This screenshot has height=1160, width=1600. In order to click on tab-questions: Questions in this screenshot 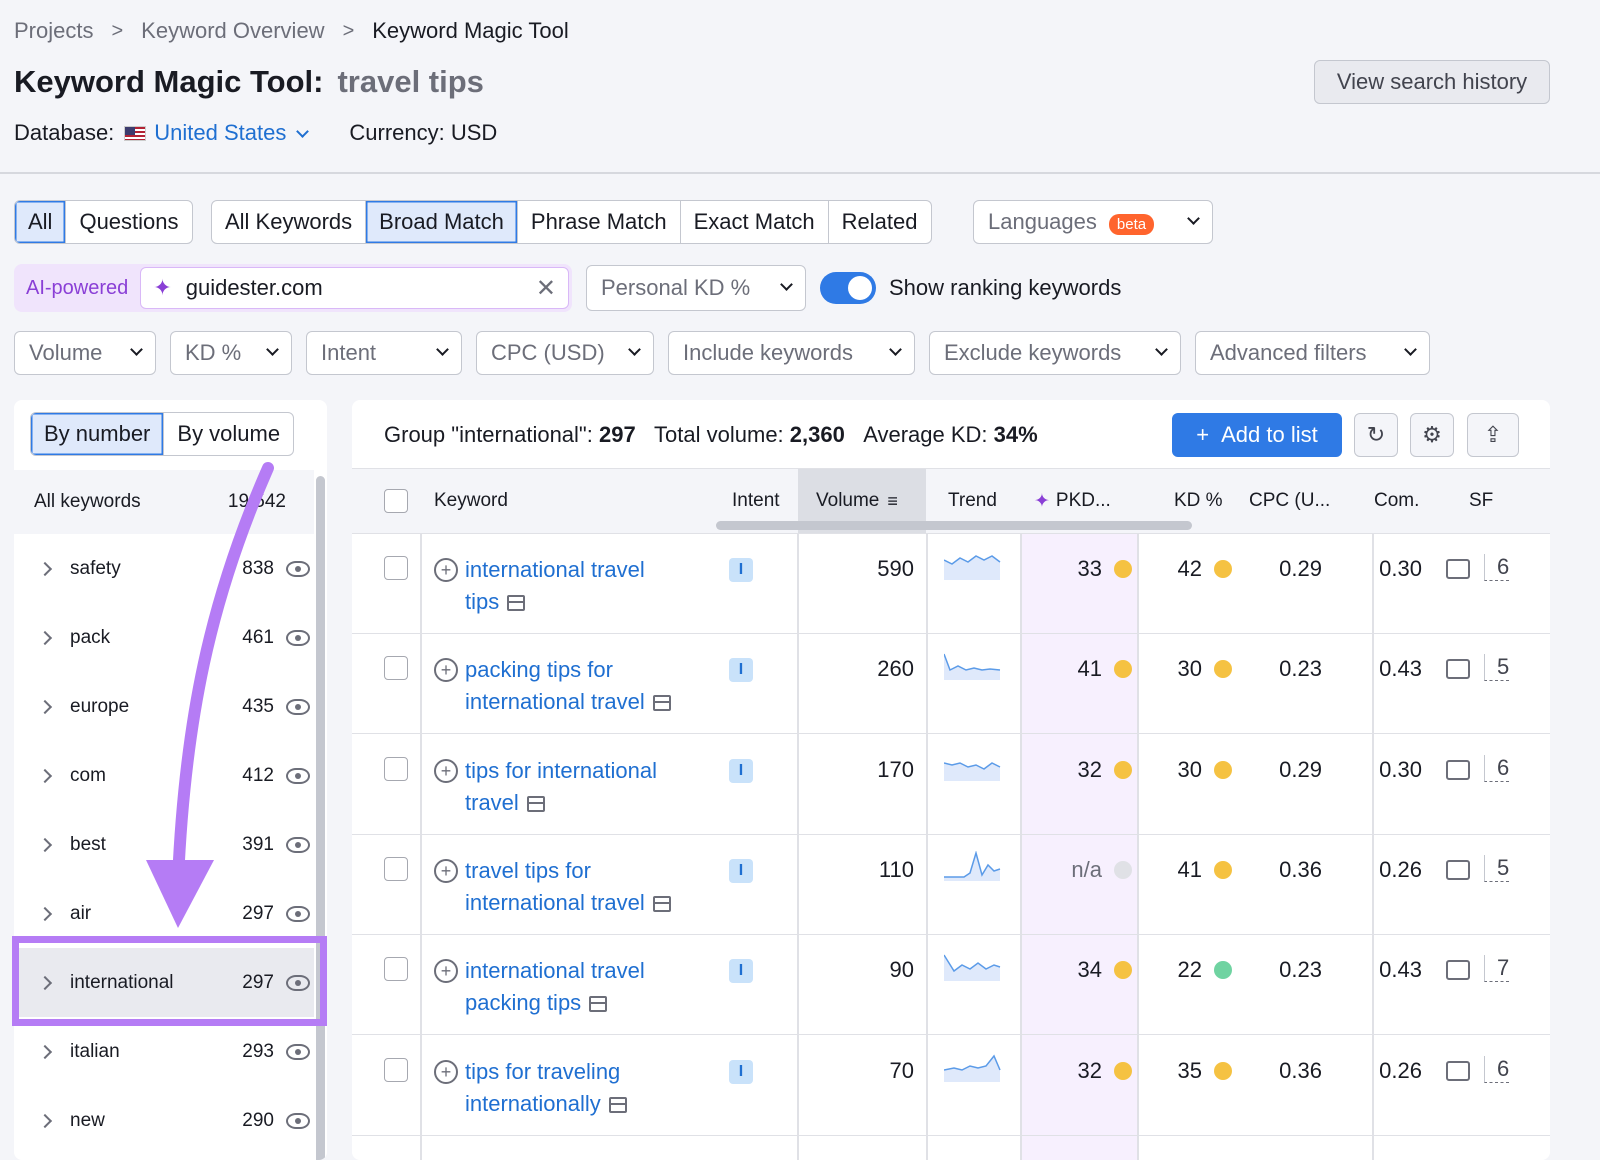, I will do `click(128, 222)`.